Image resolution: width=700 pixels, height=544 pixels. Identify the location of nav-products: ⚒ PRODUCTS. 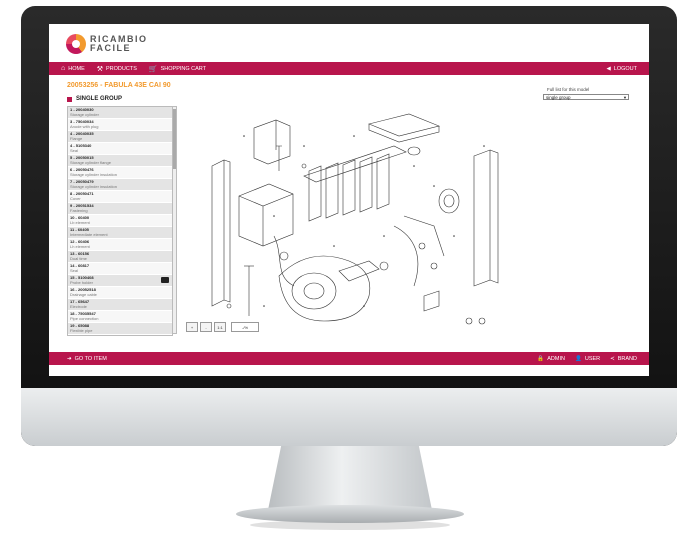
(117, 69).